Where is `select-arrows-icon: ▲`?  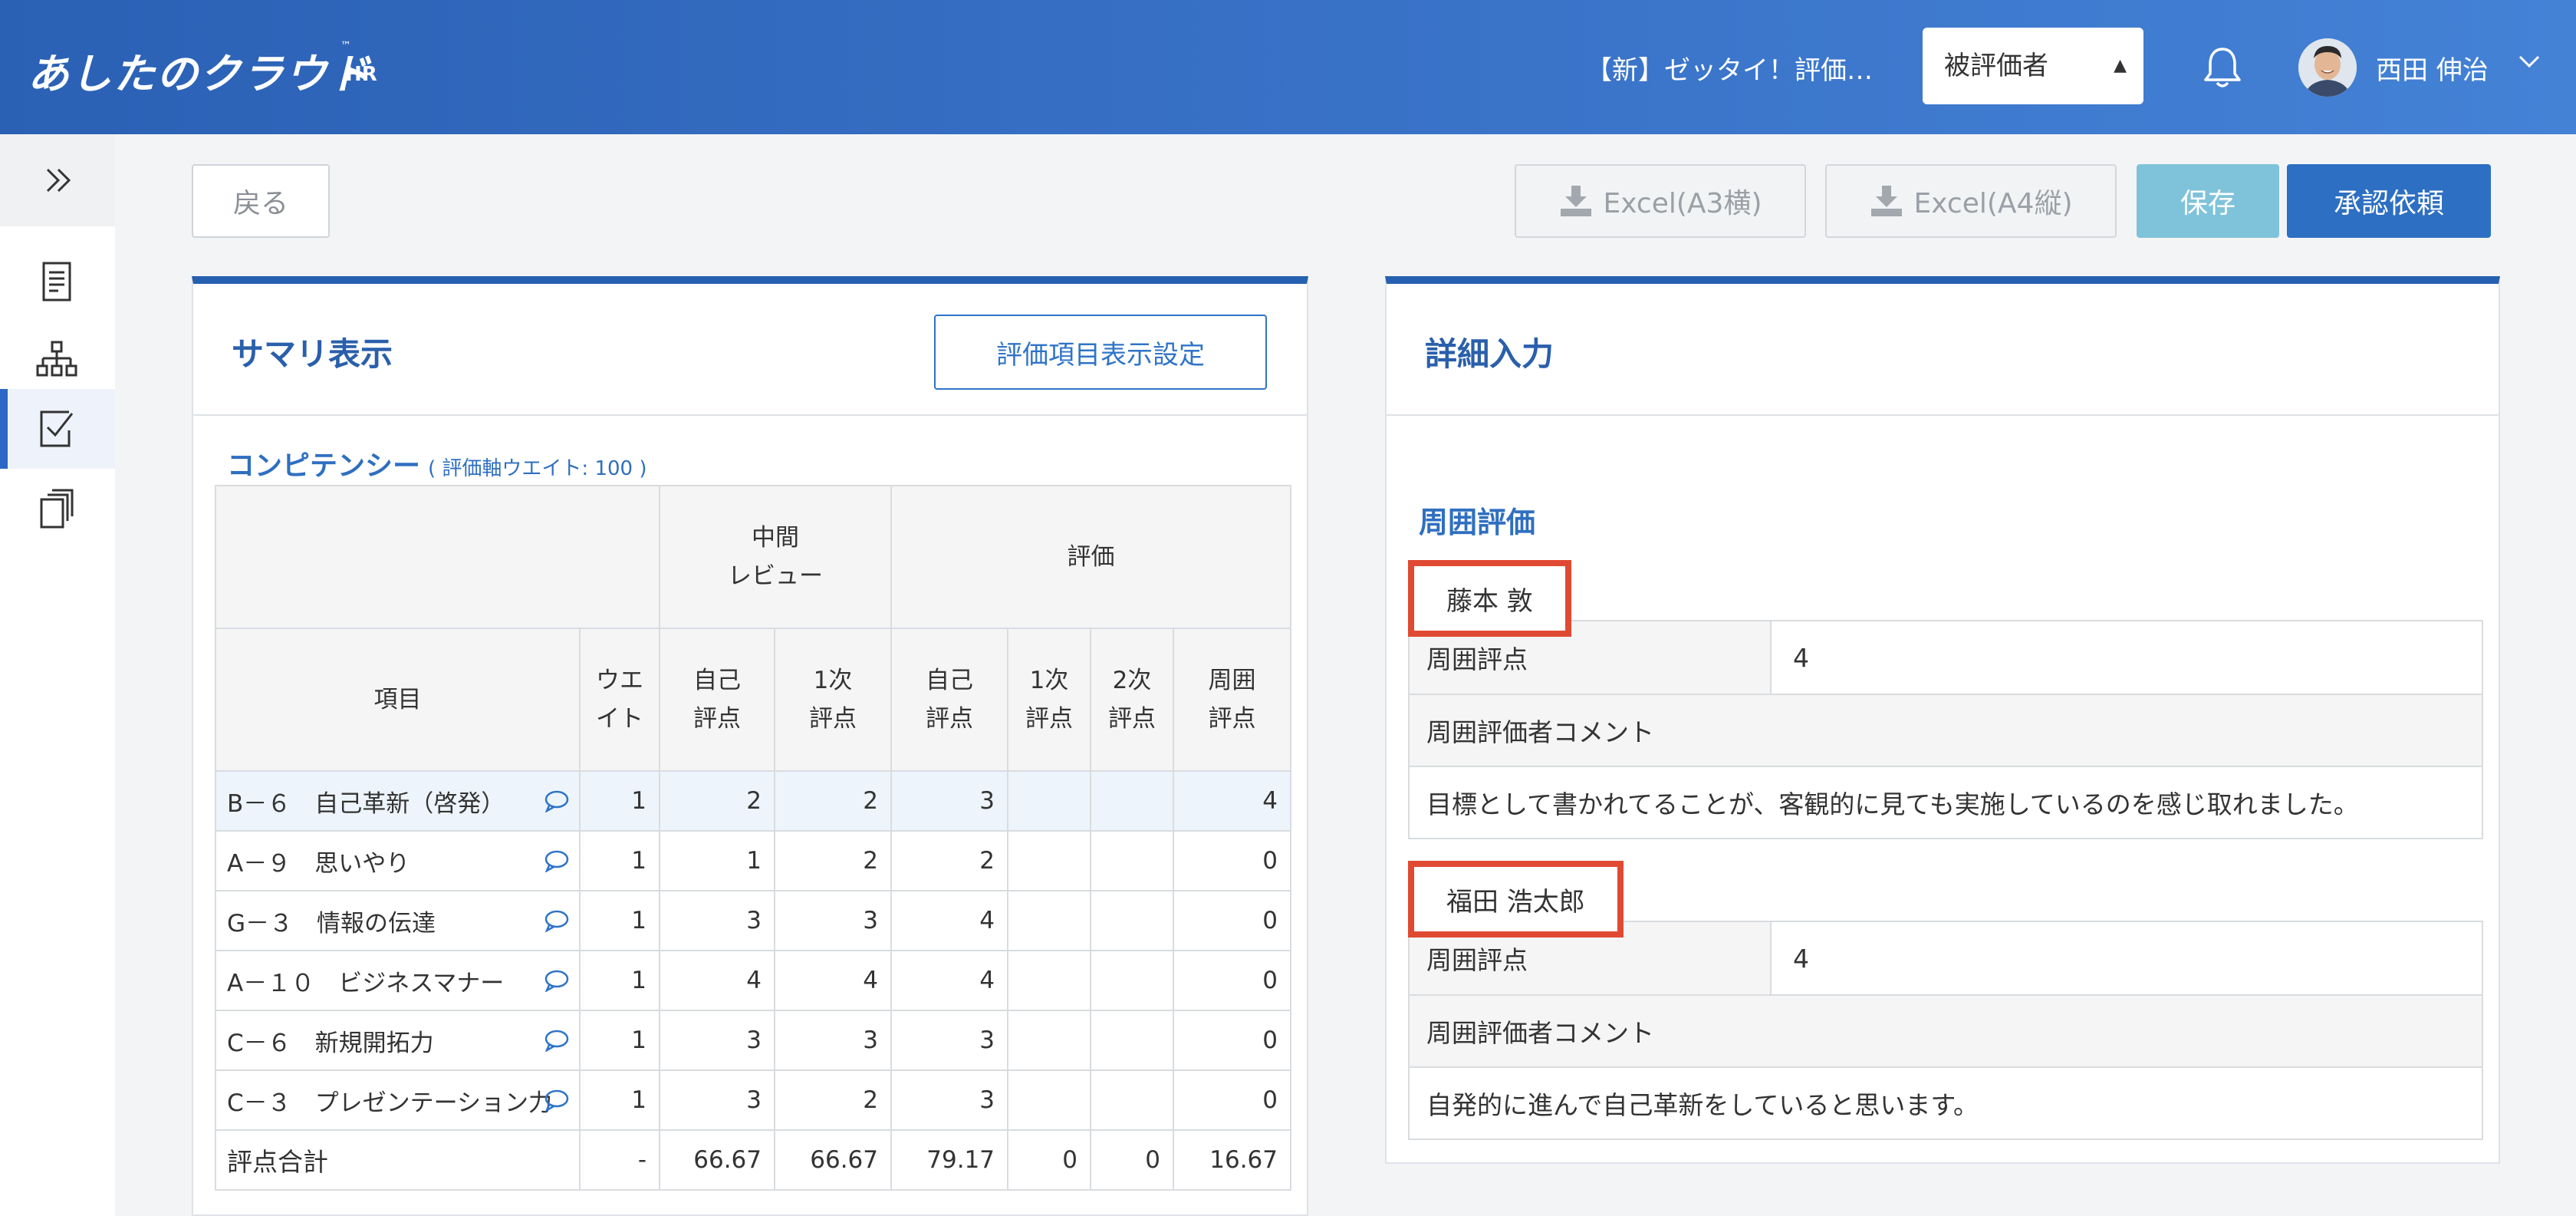
select-arrows-icon: ▲ is located at coordinates (2120, 65).